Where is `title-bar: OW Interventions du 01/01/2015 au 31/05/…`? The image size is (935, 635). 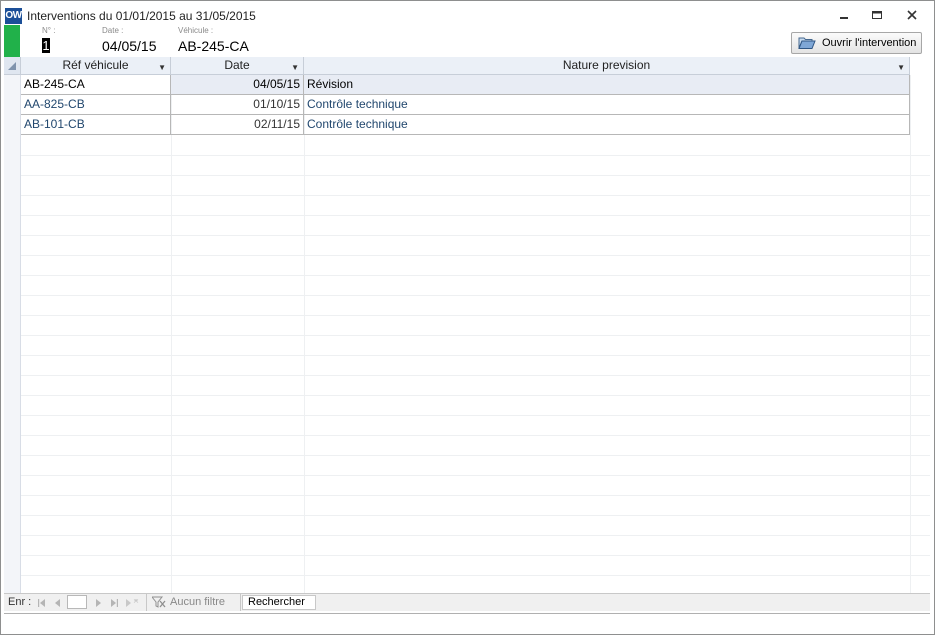
title-bar: OW Interventions du 01/01/2015 au 31/05/… is located at coordinates (467, 13).